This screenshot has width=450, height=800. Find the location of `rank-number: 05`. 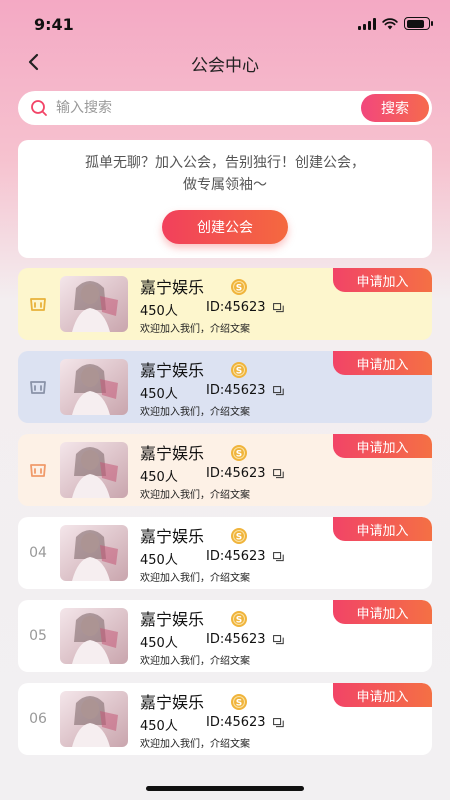

rank-number: 05 is located at coordinates (38, 636).